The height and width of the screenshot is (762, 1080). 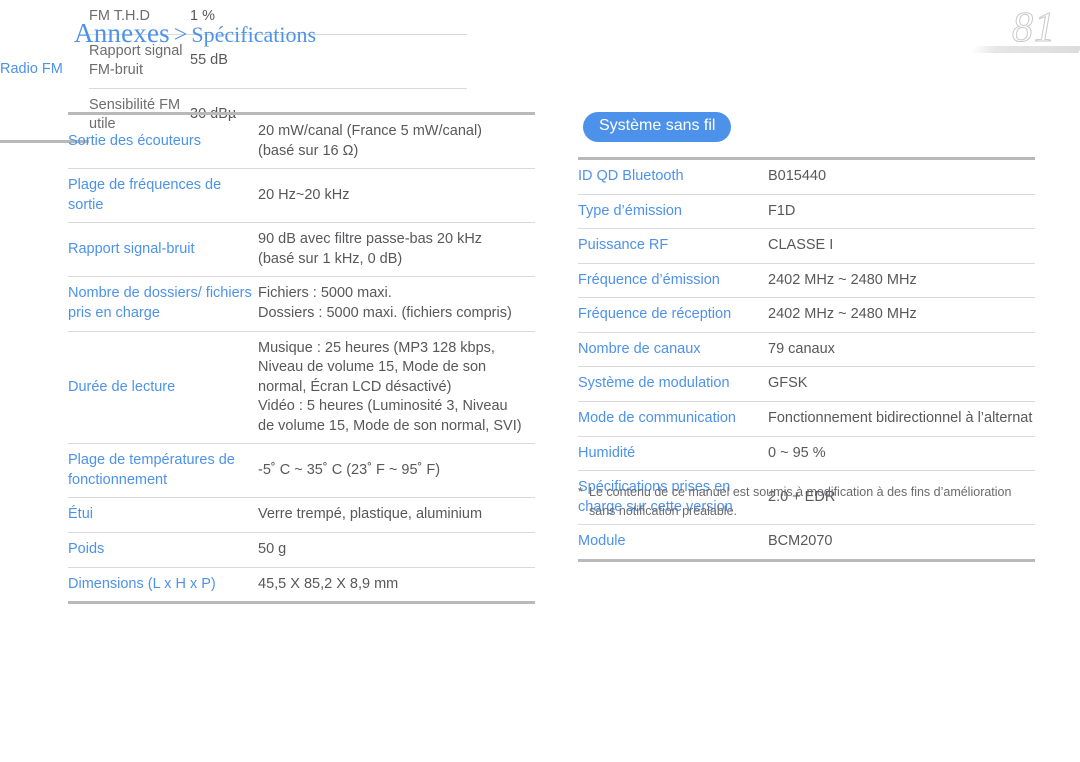 What do you see at coordinates (901, 384) in the screenshot?
I see `spec-value: GFSK` at bounding box center [901, 384].